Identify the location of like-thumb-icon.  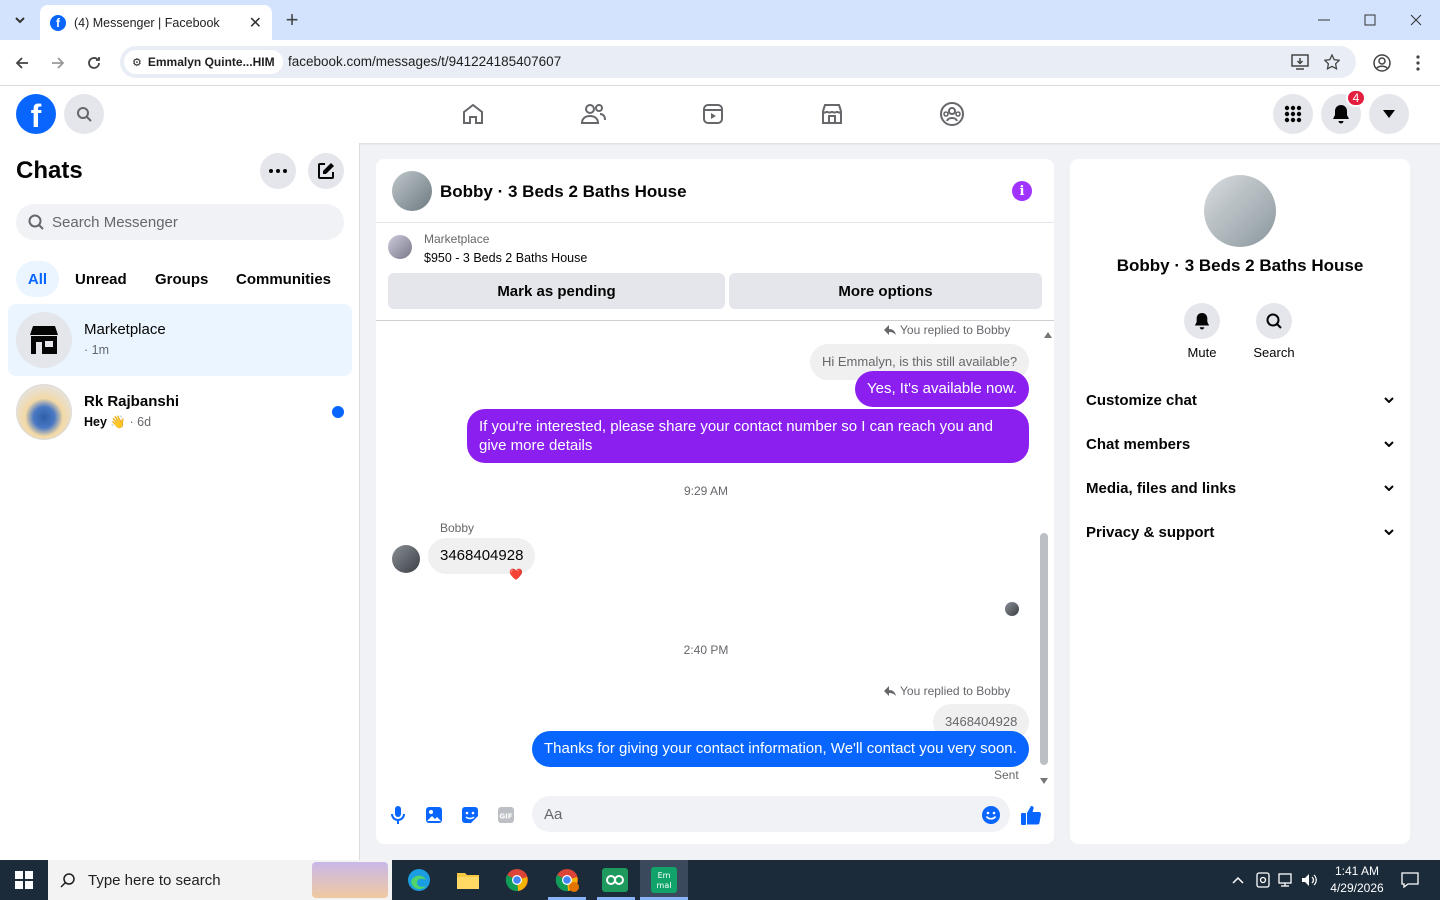
(1031, 815).